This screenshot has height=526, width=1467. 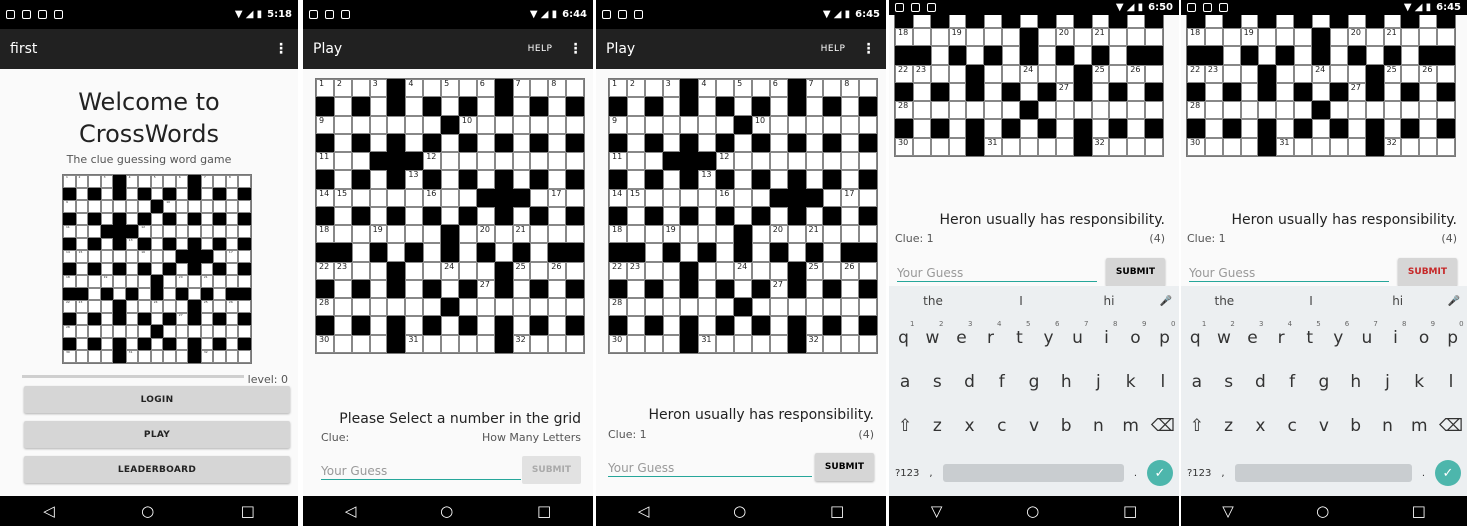 I want to click on grid-cell: 15, so click(x=342, y=197).